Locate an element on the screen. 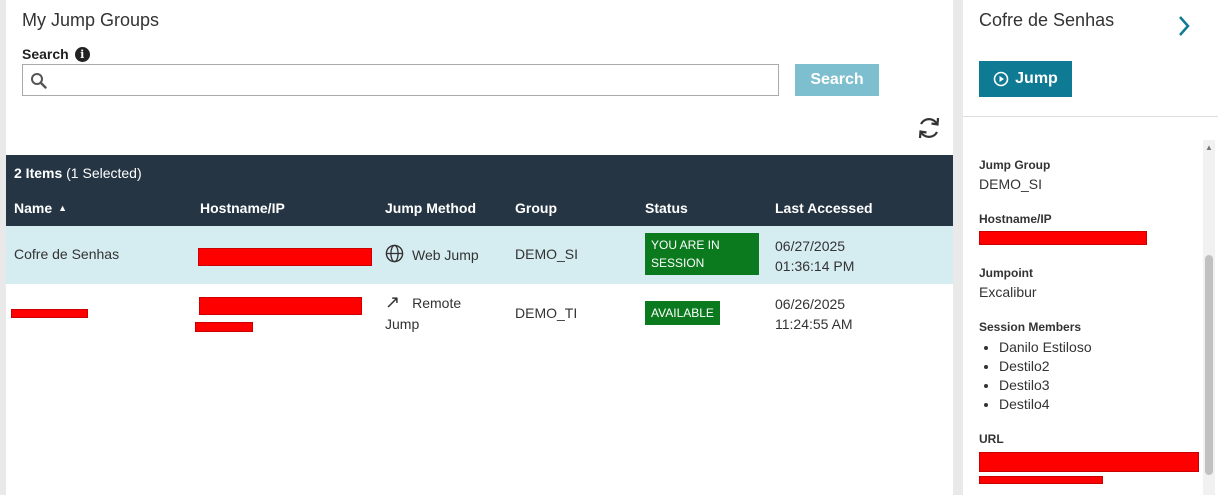 The width and height of the screenshot is (1218, 495). redacted-hostname-value is located at coordinates (1063, 238).